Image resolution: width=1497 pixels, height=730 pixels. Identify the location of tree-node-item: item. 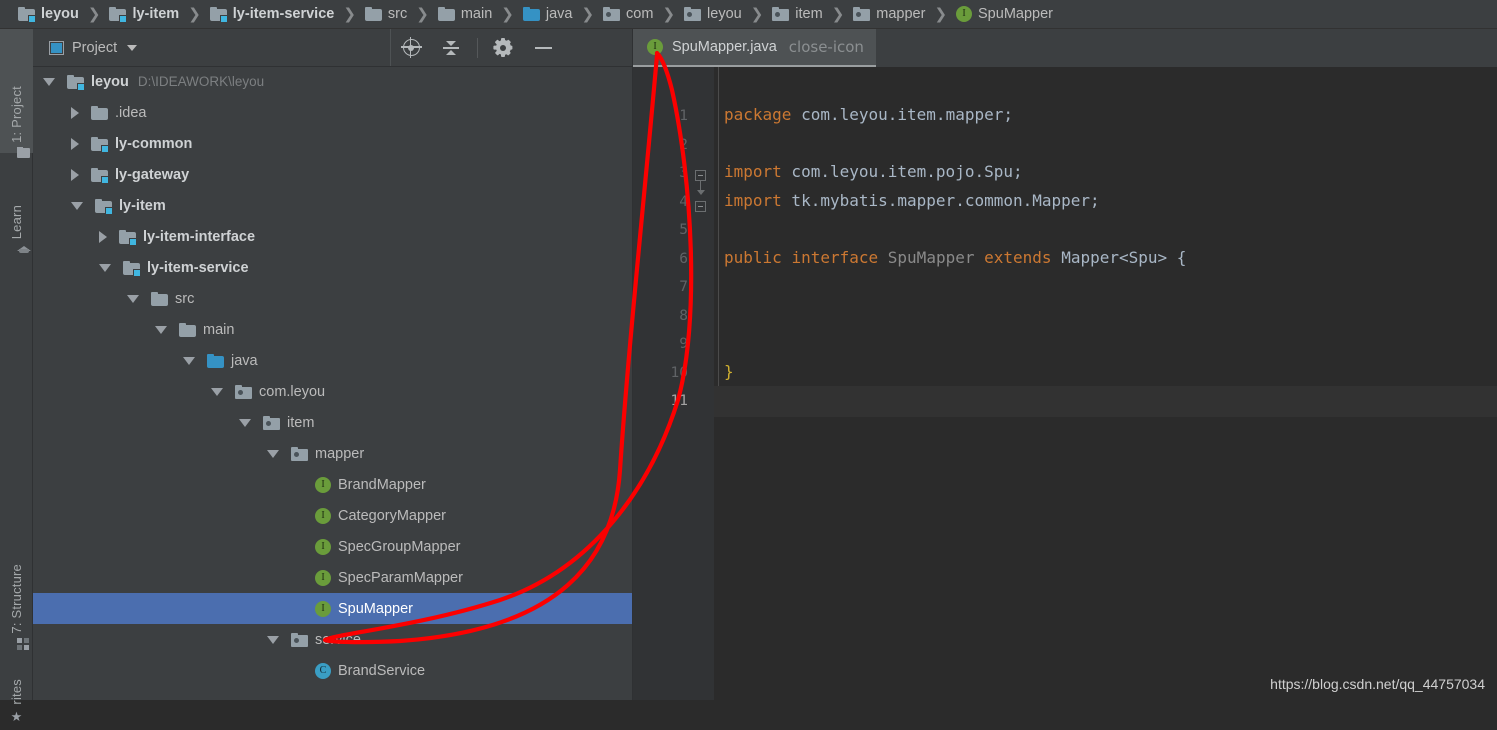
(333, 422).